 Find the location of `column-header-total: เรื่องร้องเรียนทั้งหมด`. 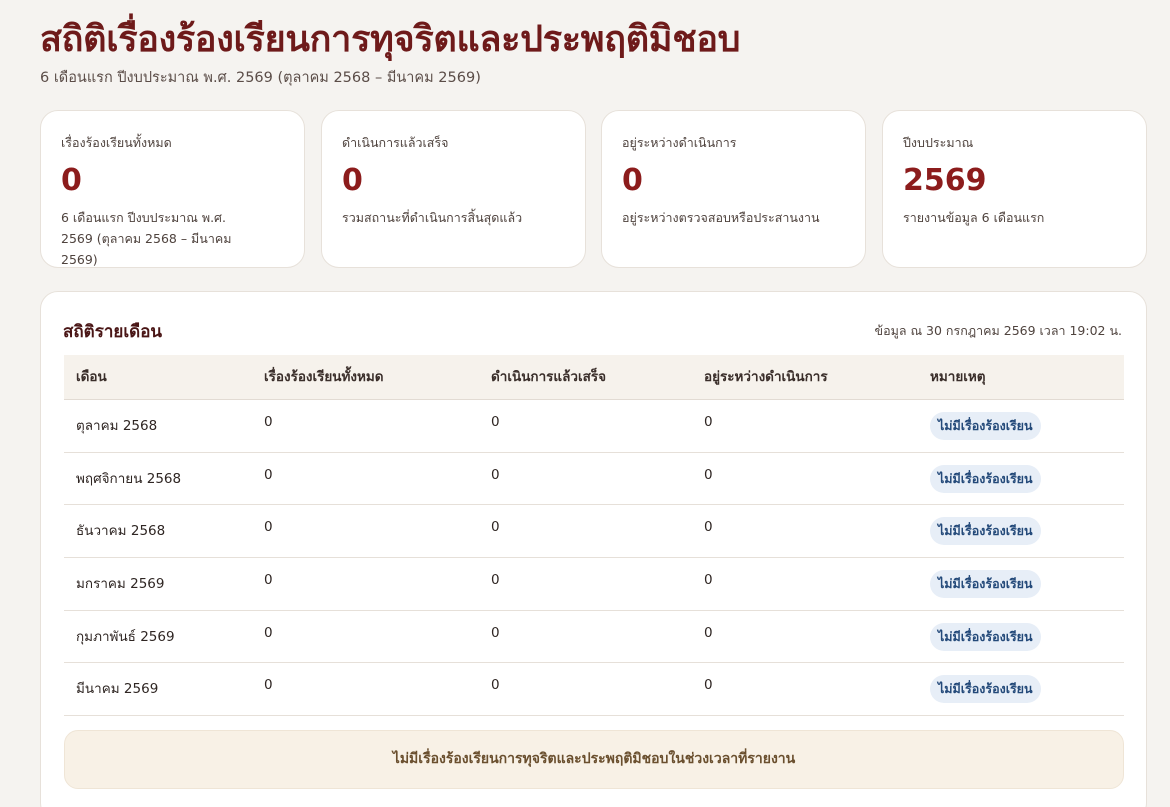

column-header-total: เรื่องร้องเรียนทั้งหมด is located at coordinates (324, 377).